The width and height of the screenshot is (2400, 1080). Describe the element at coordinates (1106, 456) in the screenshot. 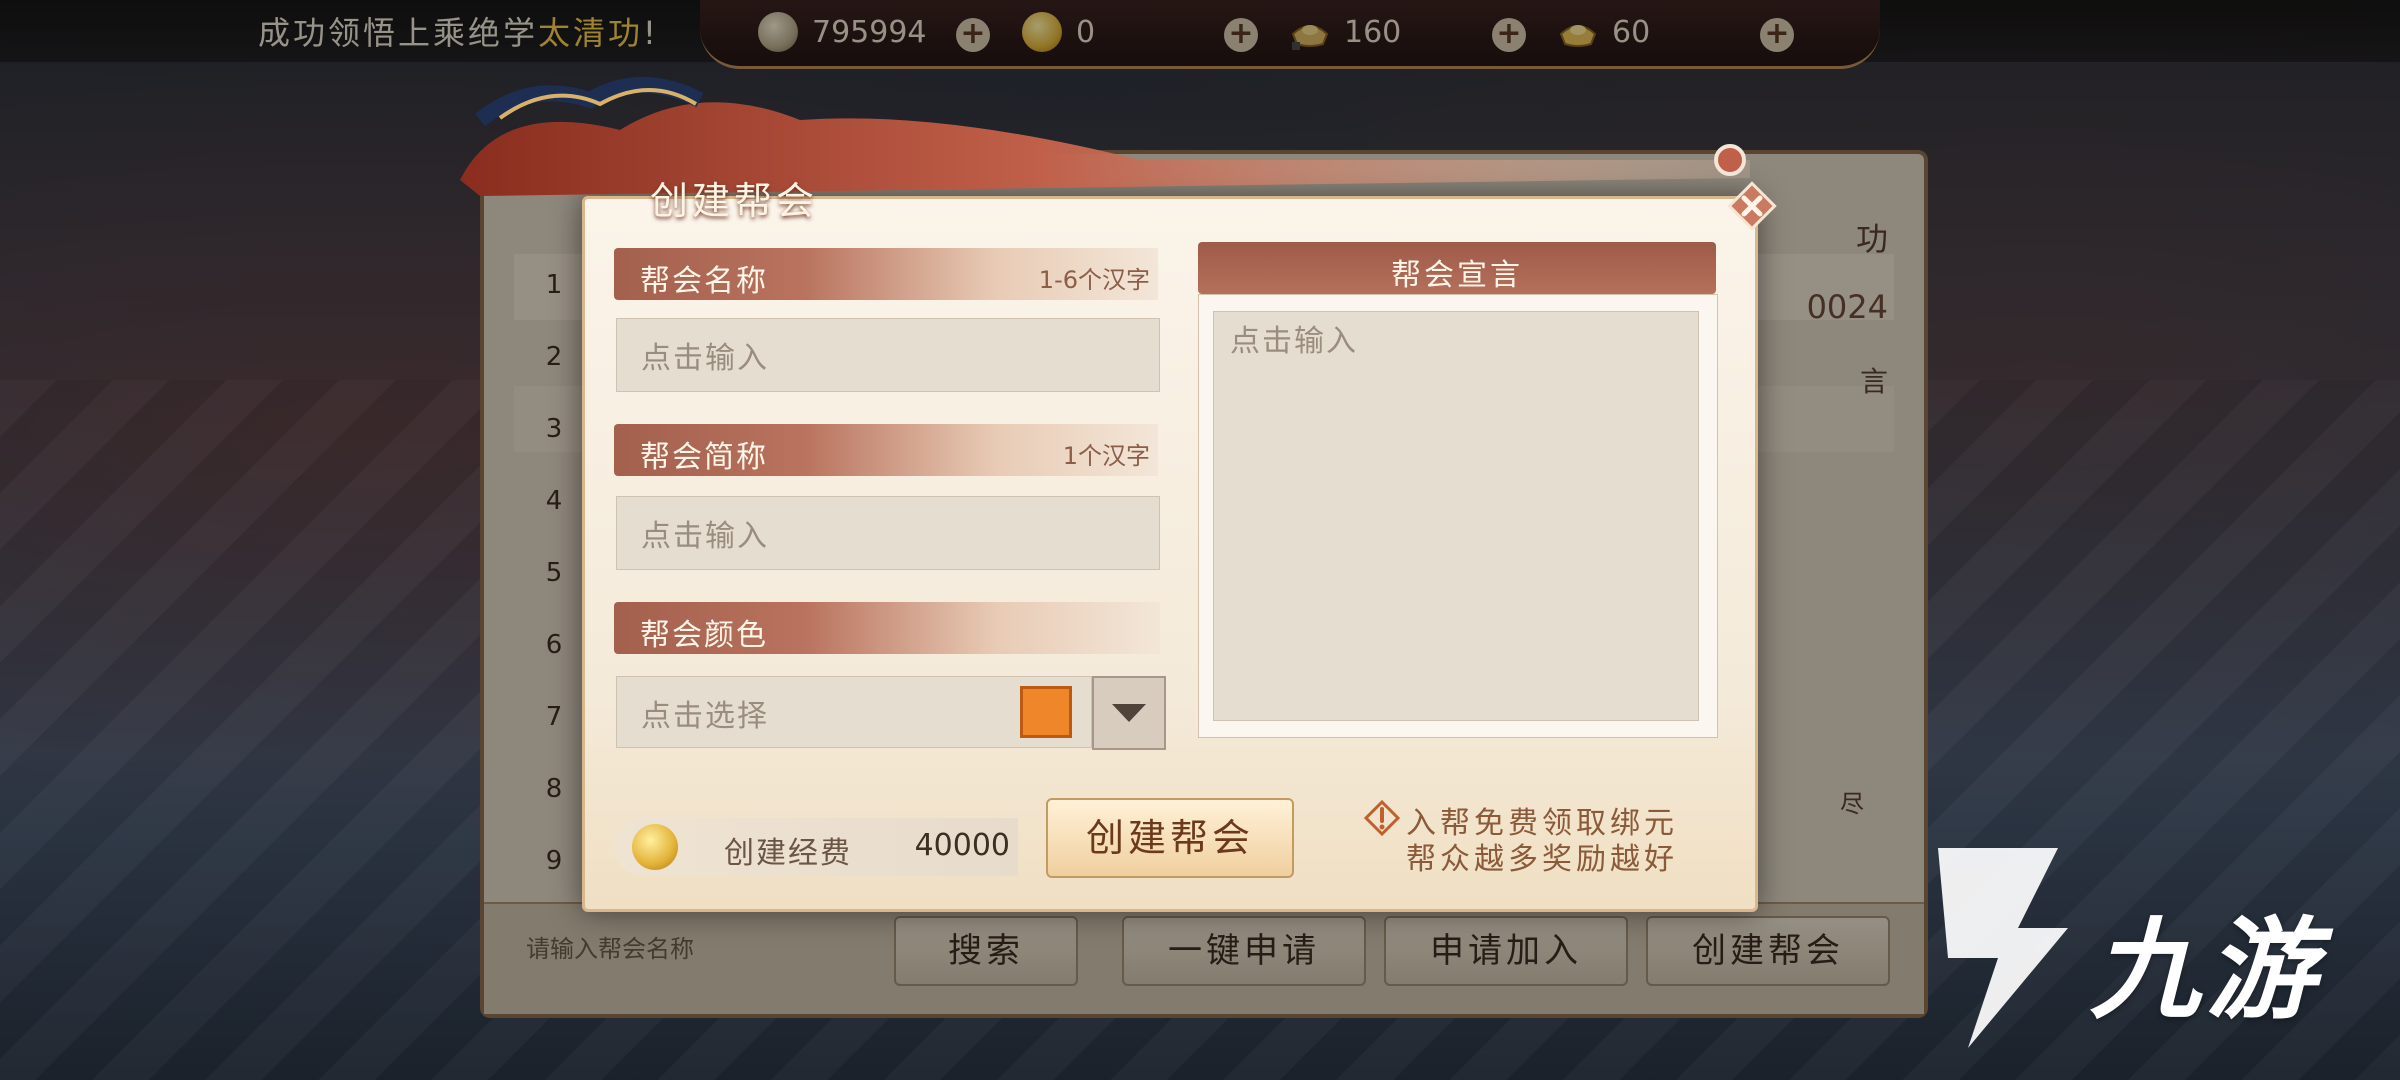

I see `guild-abbr-hint: 1个汉字` at that location.